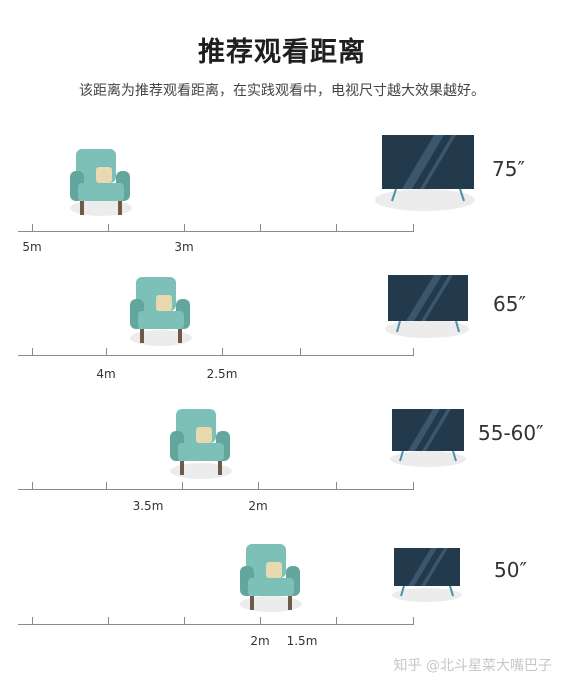 Image resolution: width=564 pixels, height=692 pixels. Describe the element at coordinates (258, 506) in the screenshot. I see `near-distance-label: 2m` at that location.